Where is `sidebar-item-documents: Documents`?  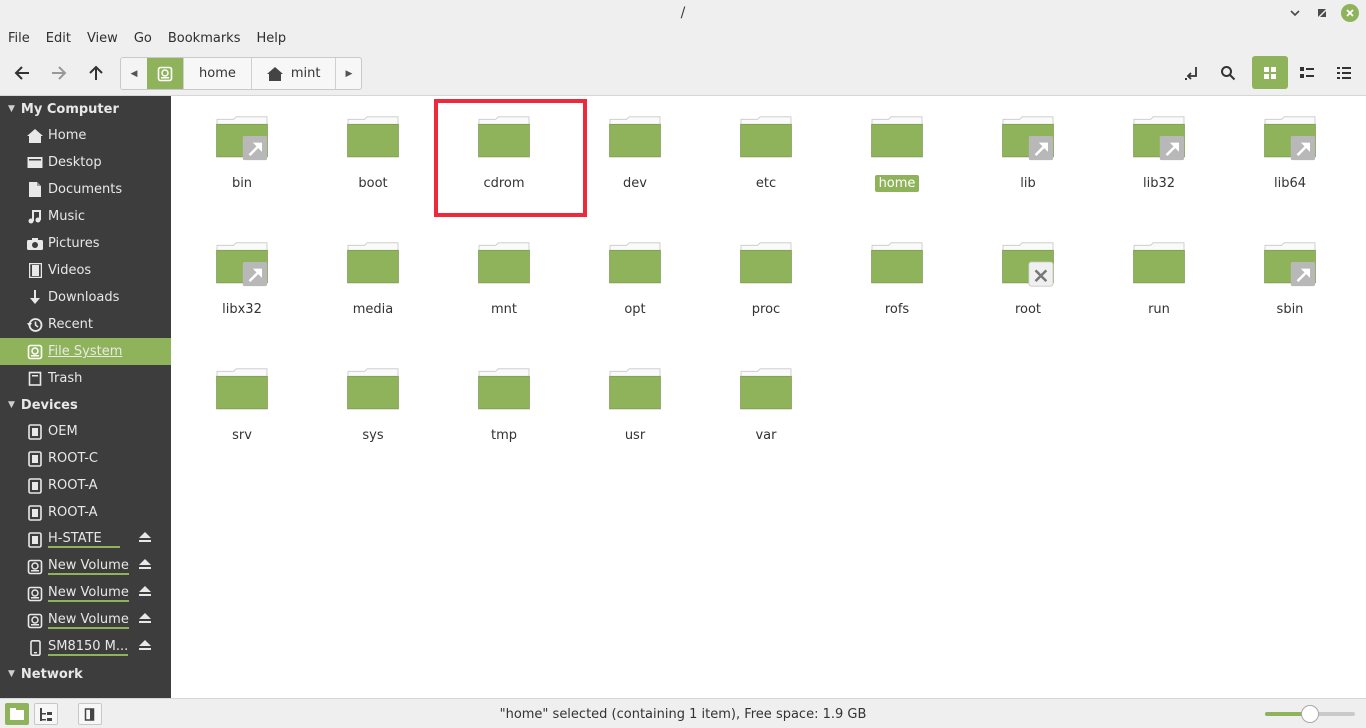 sidebar-item-documents: Documents is located at coordinates (85, 189).